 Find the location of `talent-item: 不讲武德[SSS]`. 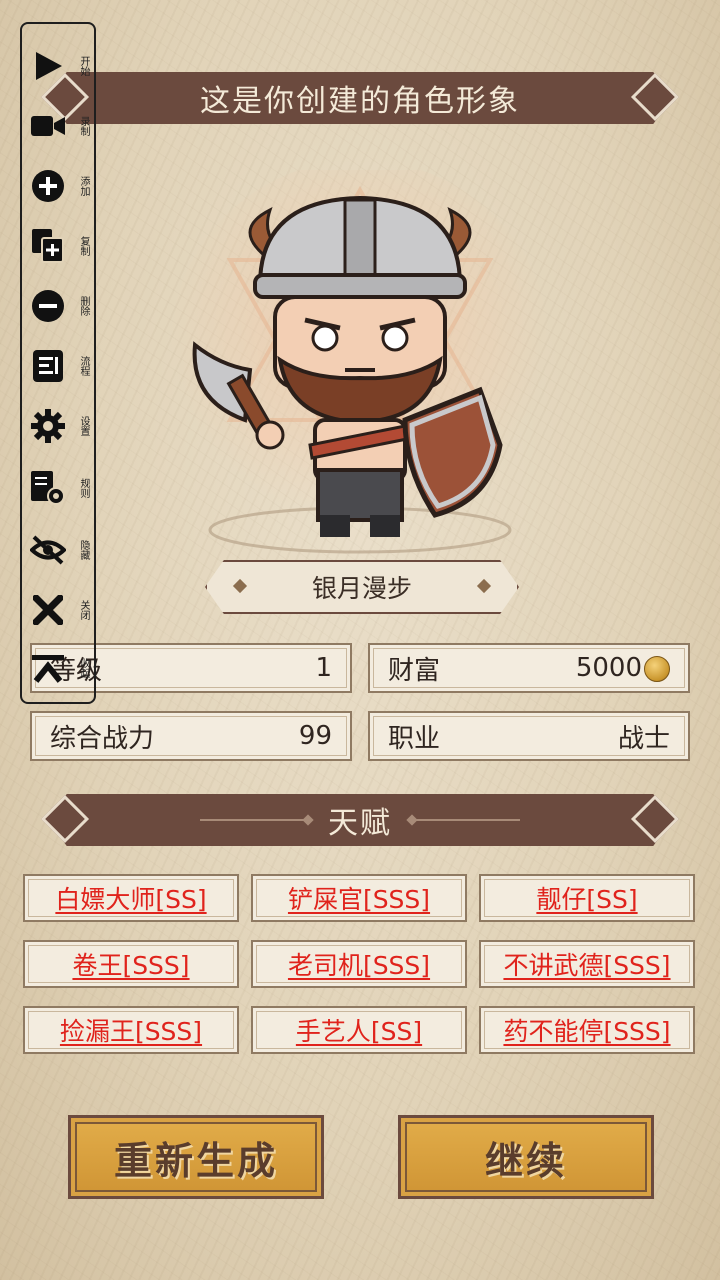

talent-item: 不讲武德[SSS] is located at coordinates (587, 964).